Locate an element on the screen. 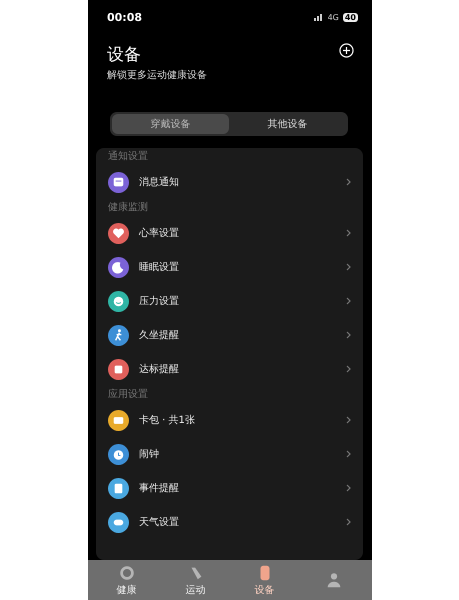 The width and height of the screenshot is (459, 600). nav-tab: 健康 is located at coordinates (127, 580).